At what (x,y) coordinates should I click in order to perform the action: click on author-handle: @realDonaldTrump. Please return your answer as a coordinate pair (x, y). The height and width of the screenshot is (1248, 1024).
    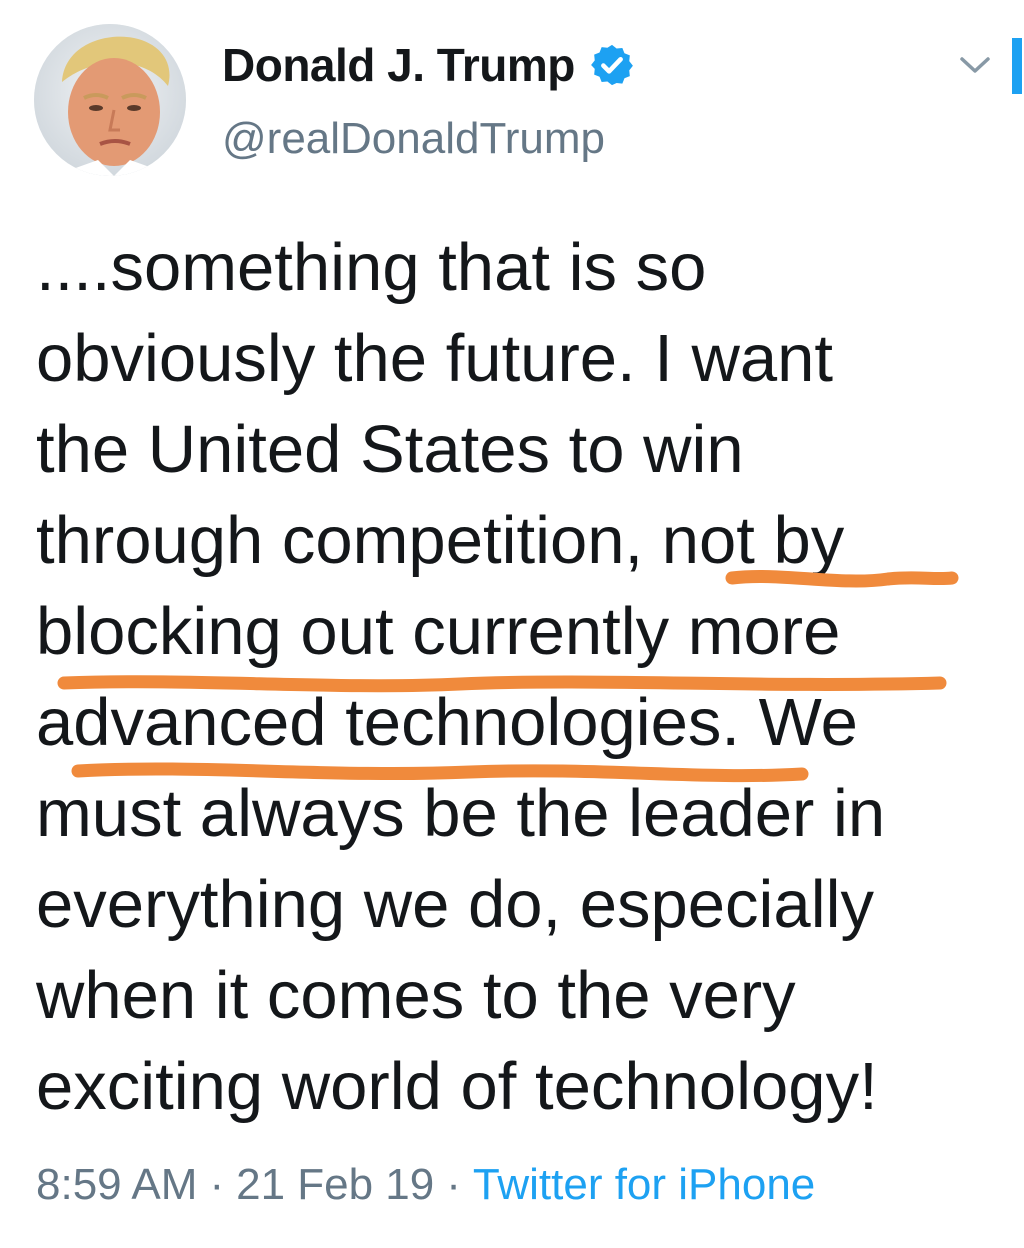
    Looking at the image, I should click on (413, 139).